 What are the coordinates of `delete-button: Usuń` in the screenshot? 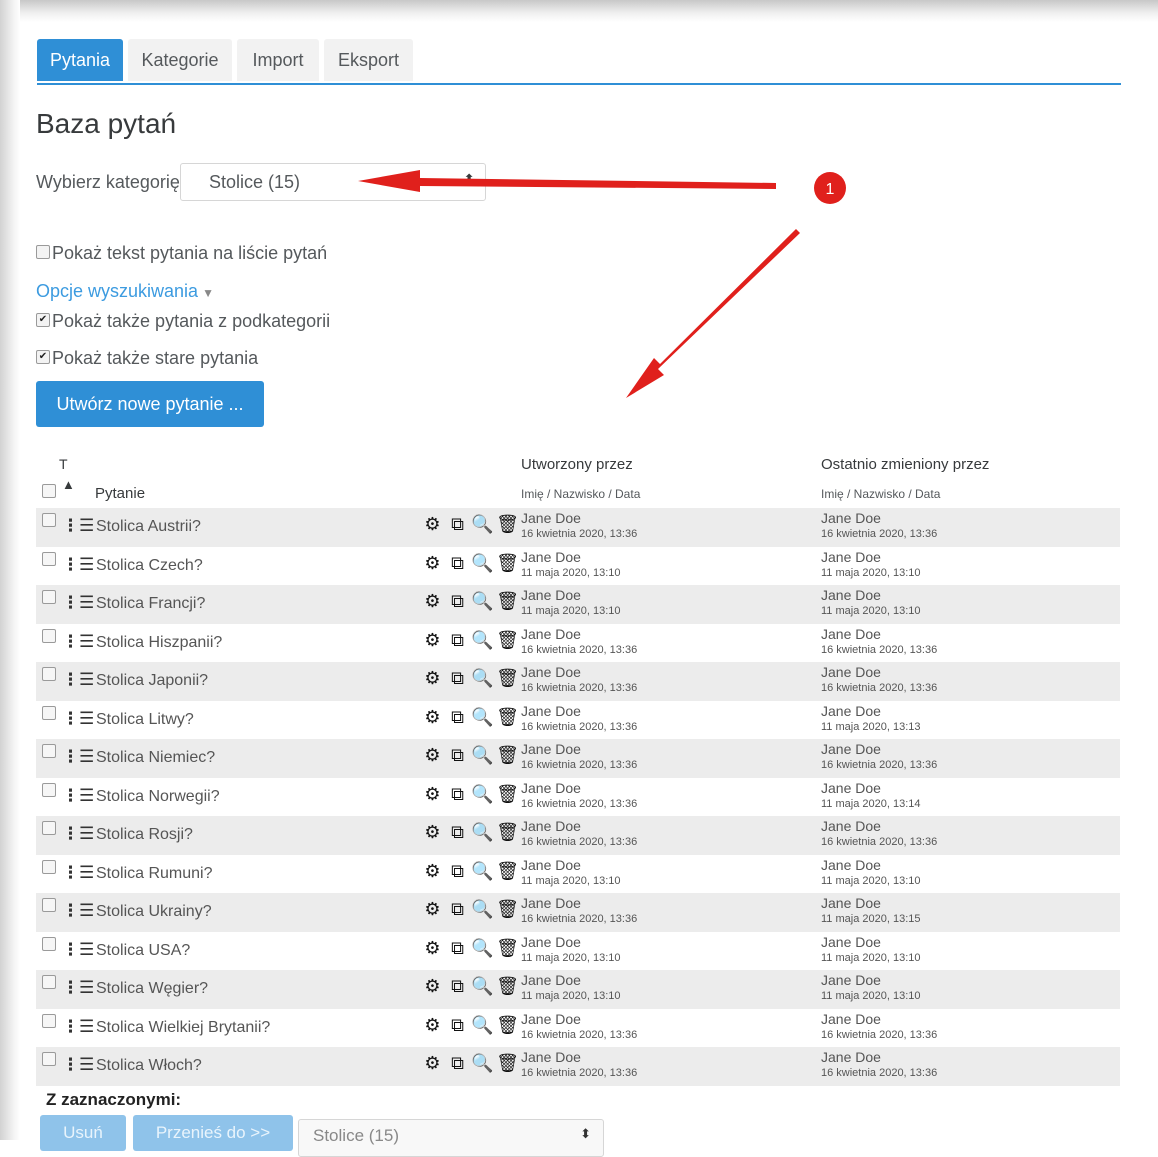 It's located at (83, 1133).